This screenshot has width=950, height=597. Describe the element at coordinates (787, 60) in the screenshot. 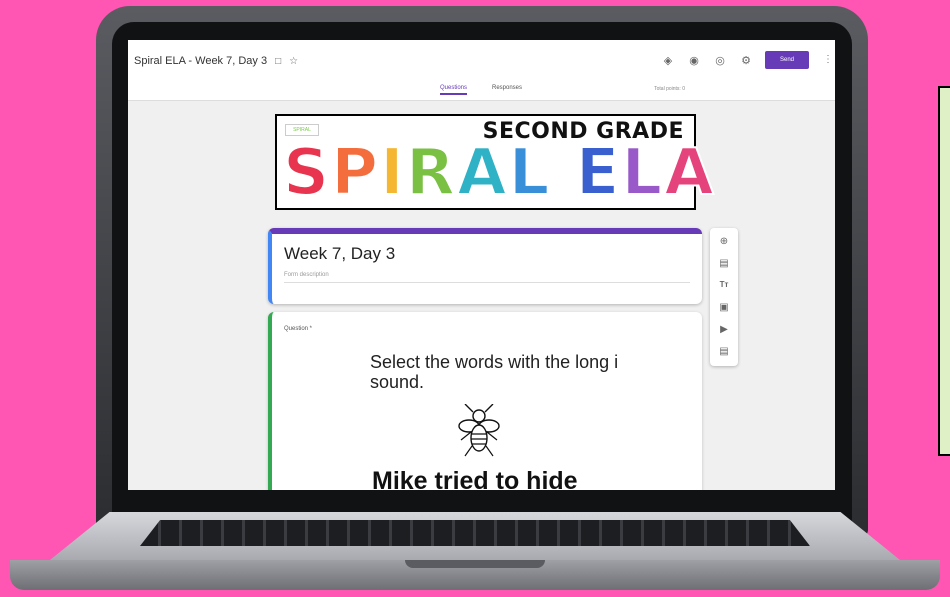

I see `send-button: Send` at that location.